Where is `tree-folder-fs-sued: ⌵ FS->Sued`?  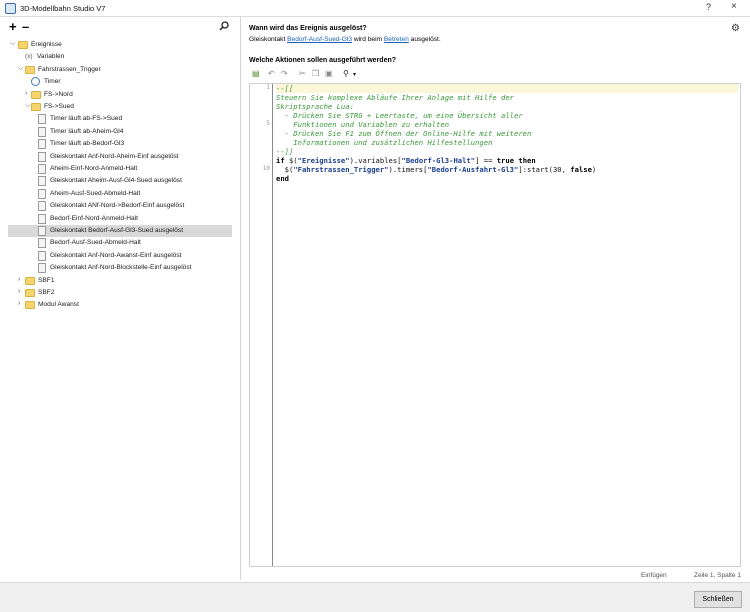 tree-folder-fs-sued: ⌵ FS->Sued is located at coordinates (120, 107).